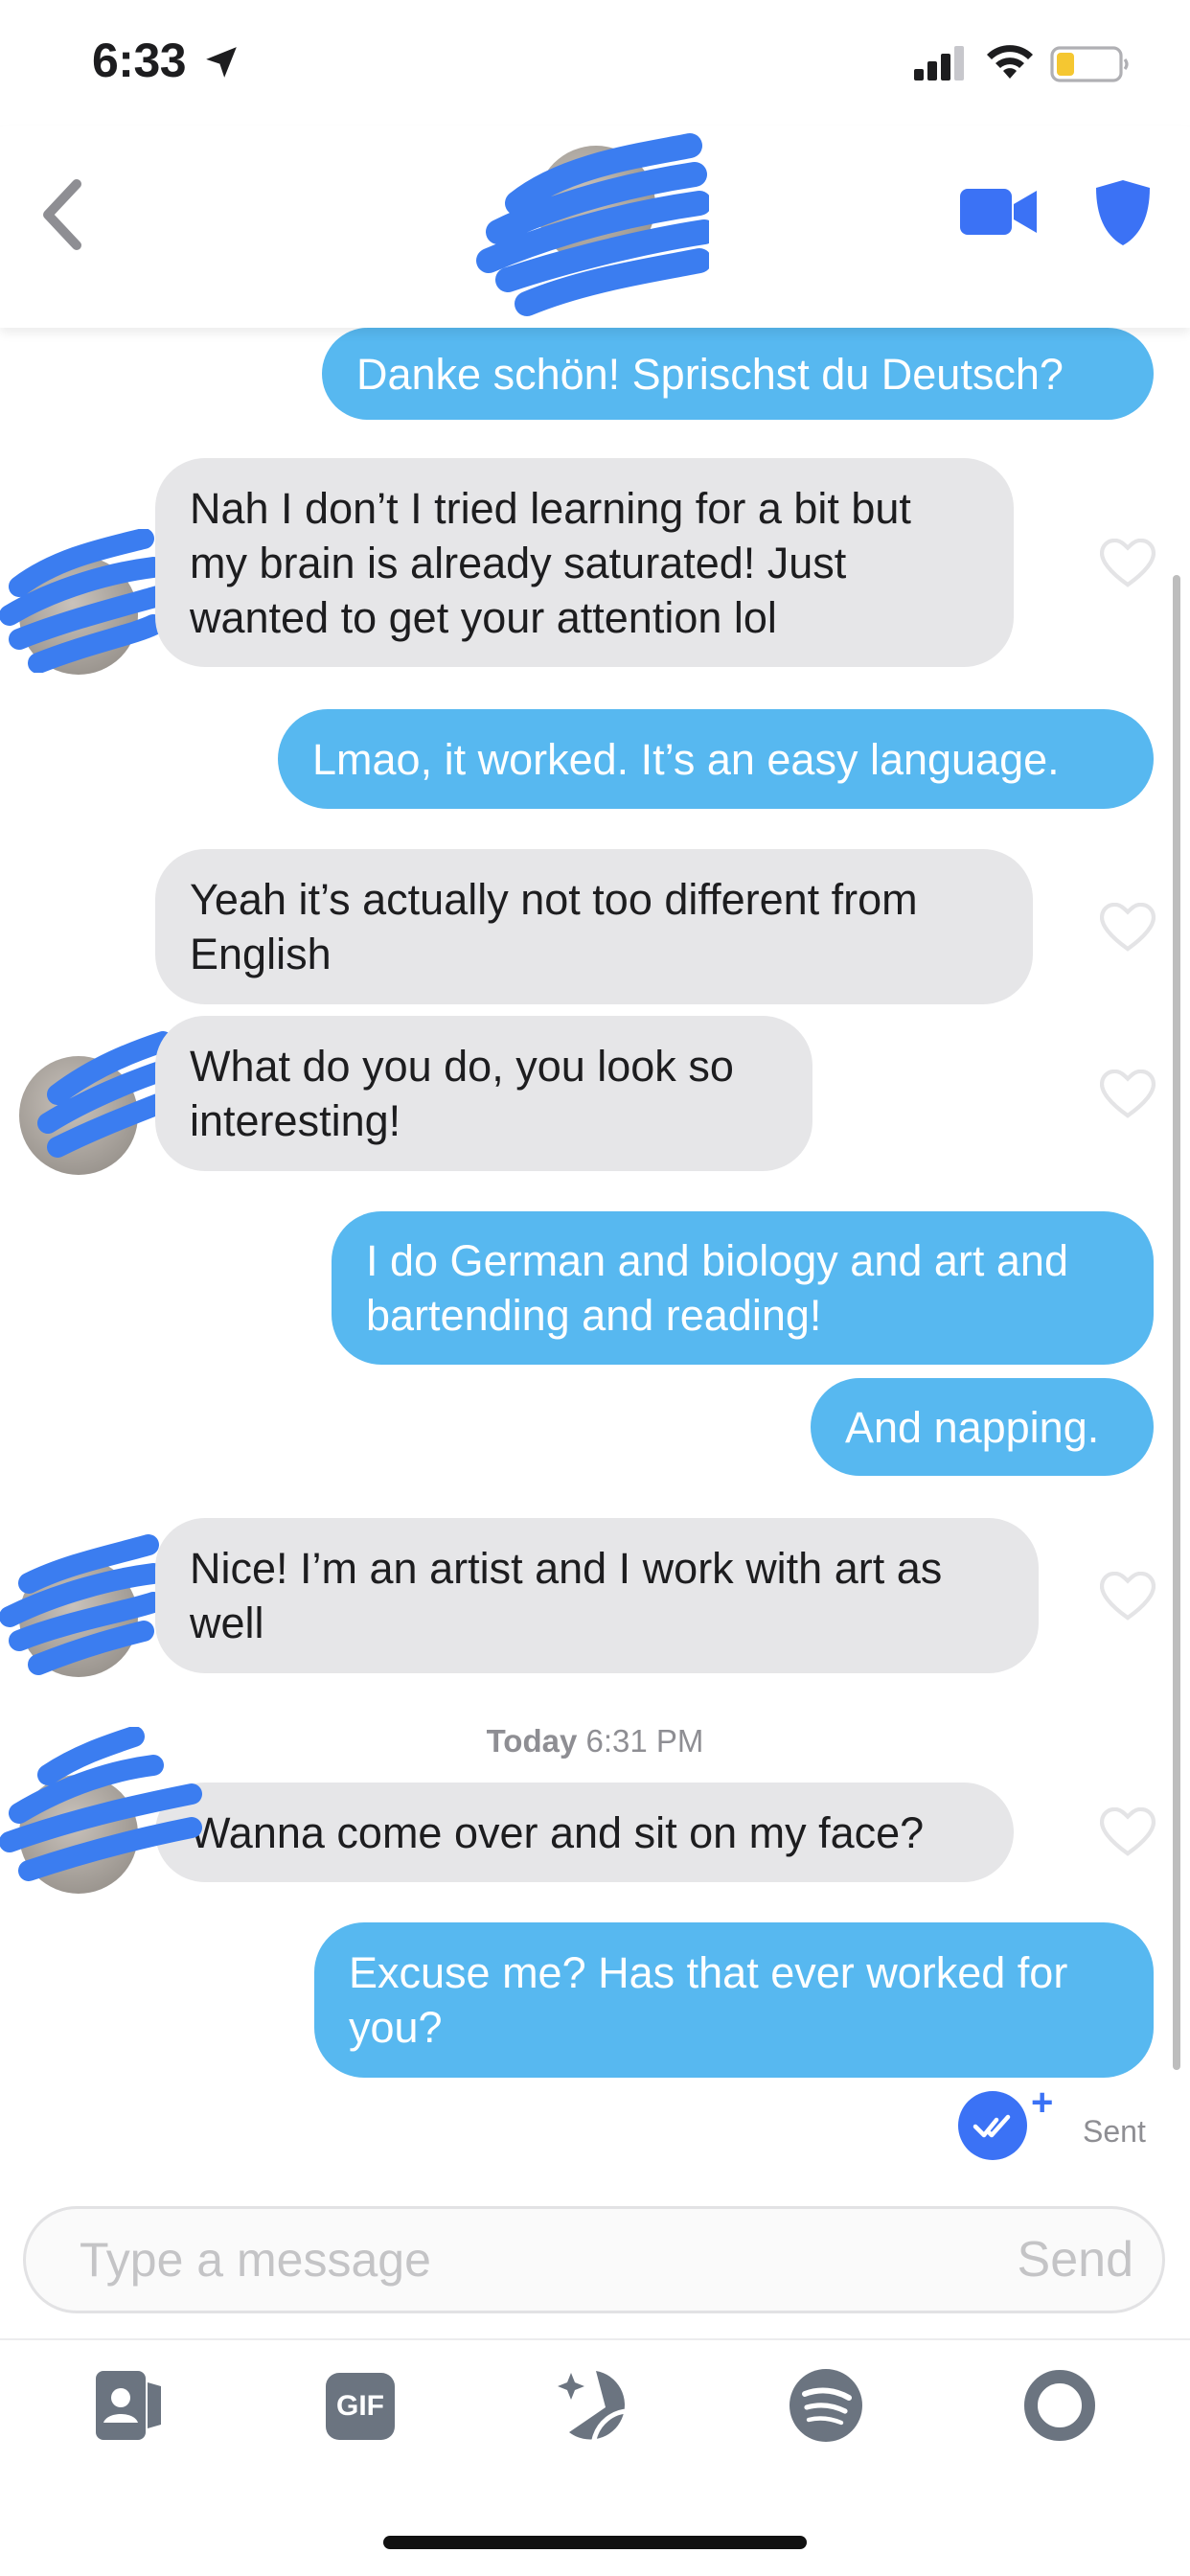 This screenshot has height=2576, width=1190. Describe the element at coordinates (595, 2542) in the screenshot. I see `home-indicator` at that location.